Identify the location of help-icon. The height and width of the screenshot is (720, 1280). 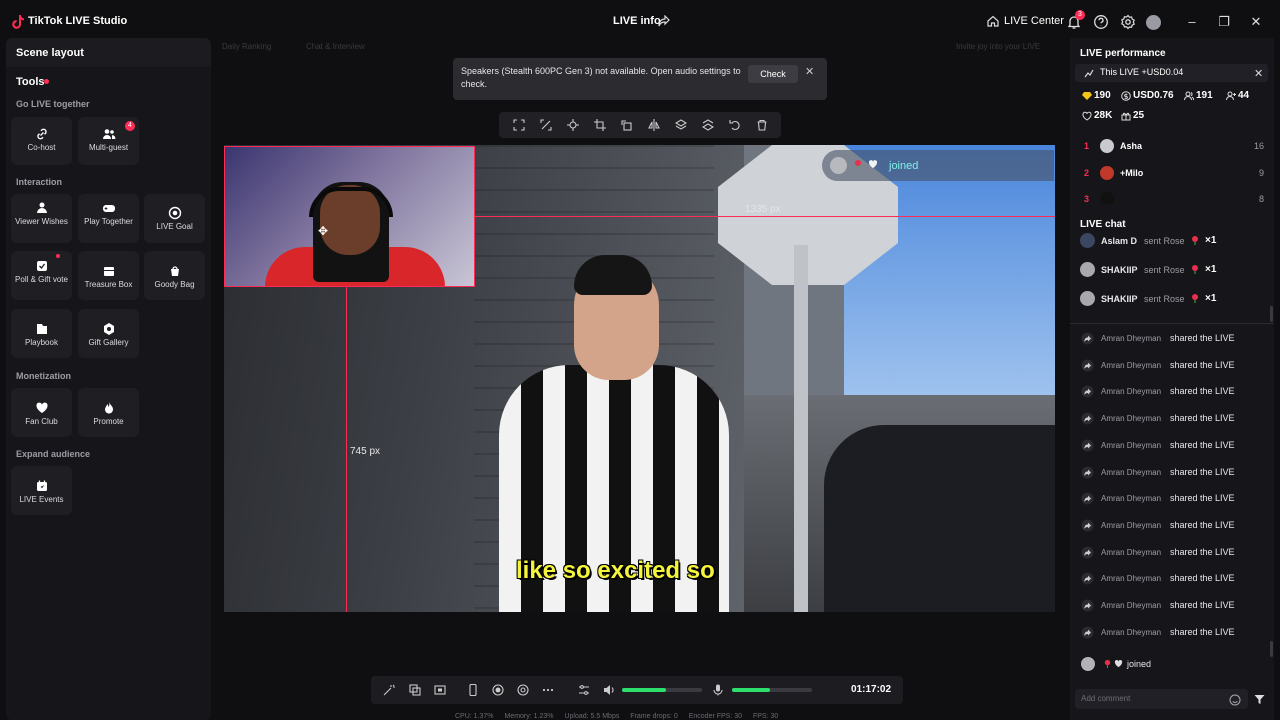
(1101, 22).